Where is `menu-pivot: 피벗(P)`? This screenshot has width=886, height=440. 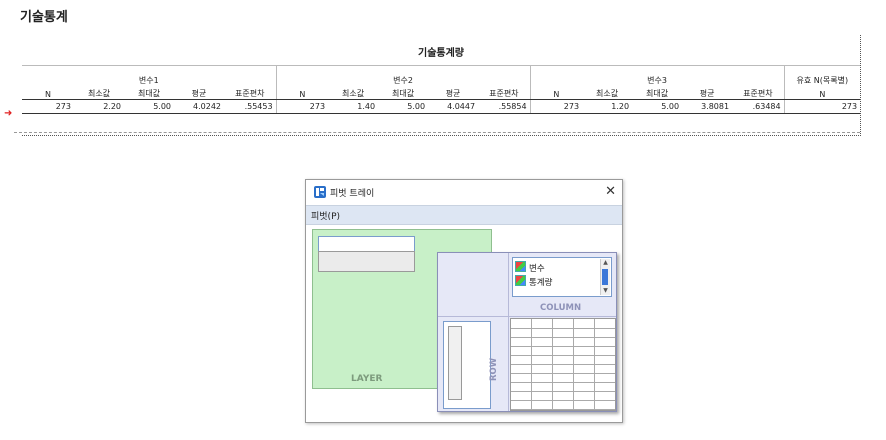 menu-pivot: 피벗(P) is located at coordinates (325, 215).